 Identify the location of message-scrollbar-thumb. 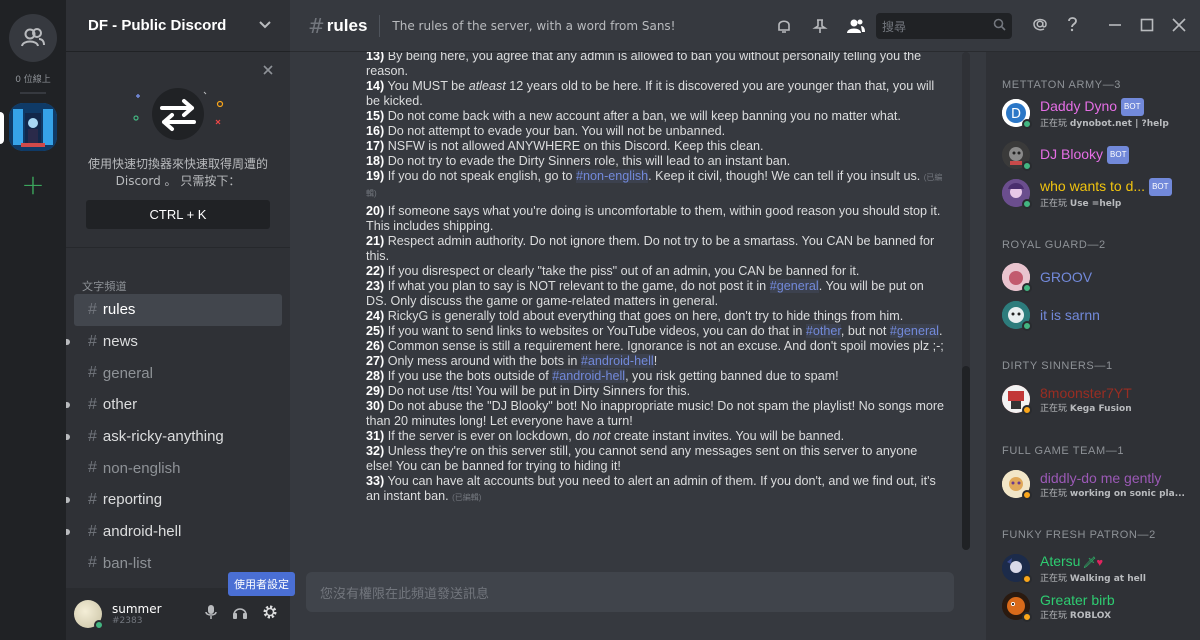
(966, 458).